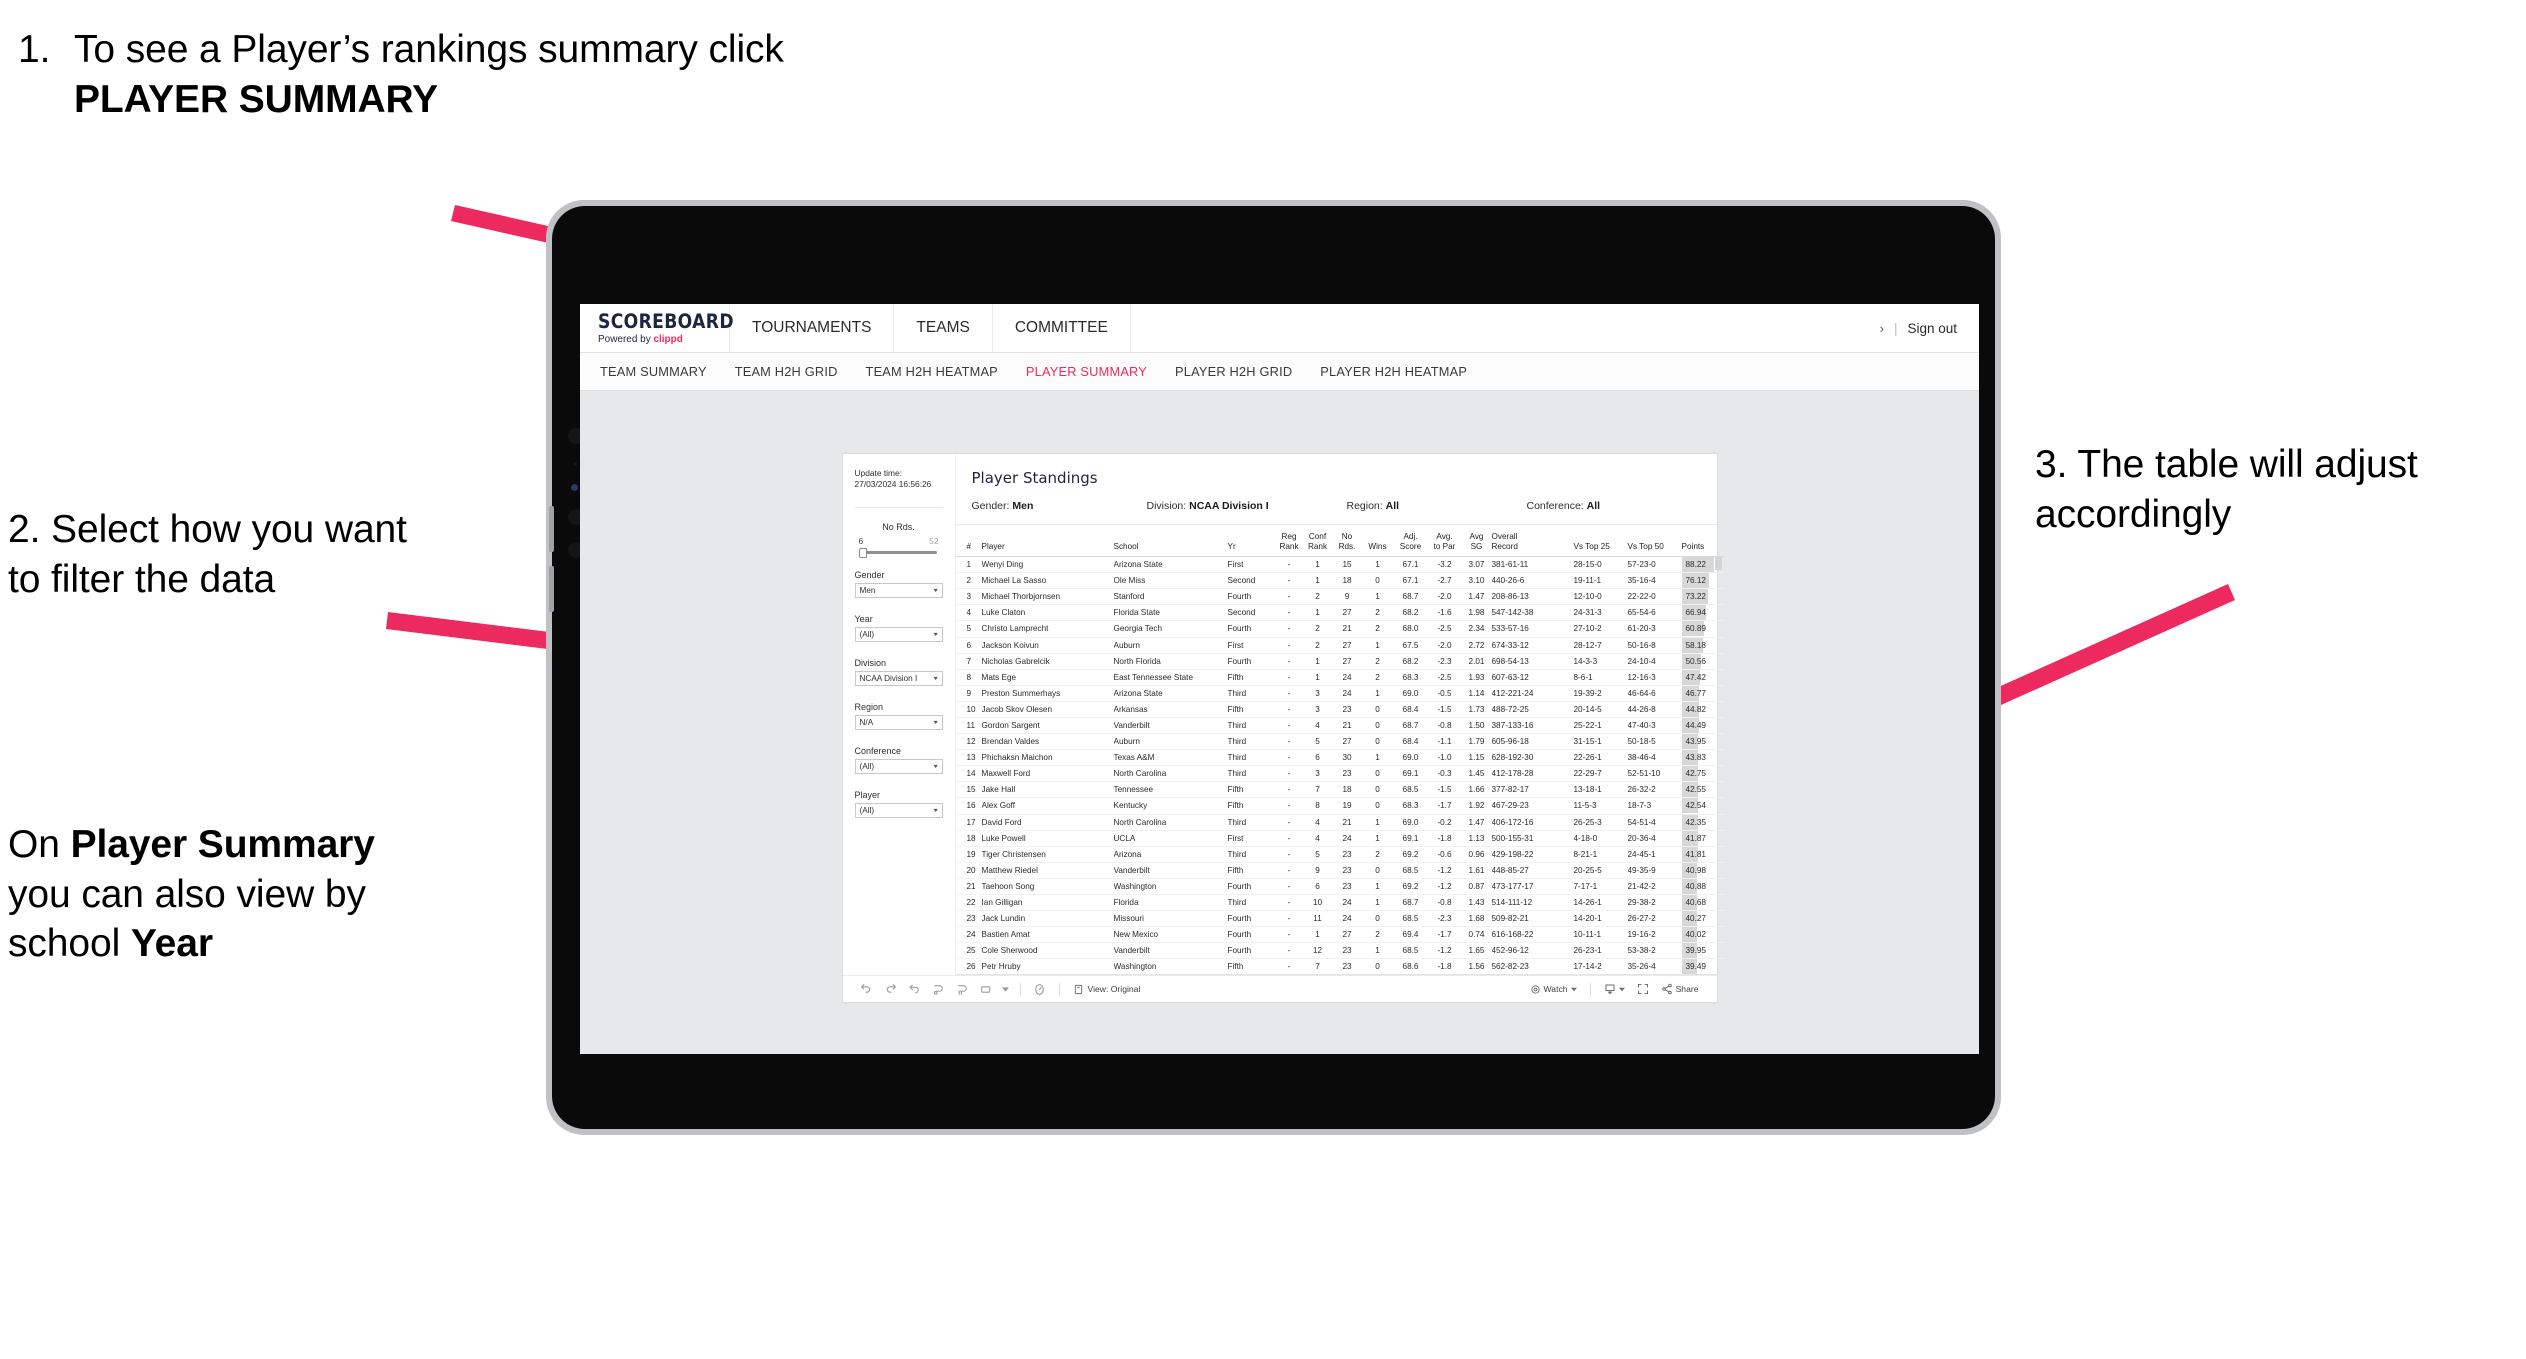 The width and height of the screenshot is (2526, 1359). What do you see at coordinates (1410, 758) in the screenshot?
I see `adj-score-cell: 69.0` at bounding box center [1410, 758].